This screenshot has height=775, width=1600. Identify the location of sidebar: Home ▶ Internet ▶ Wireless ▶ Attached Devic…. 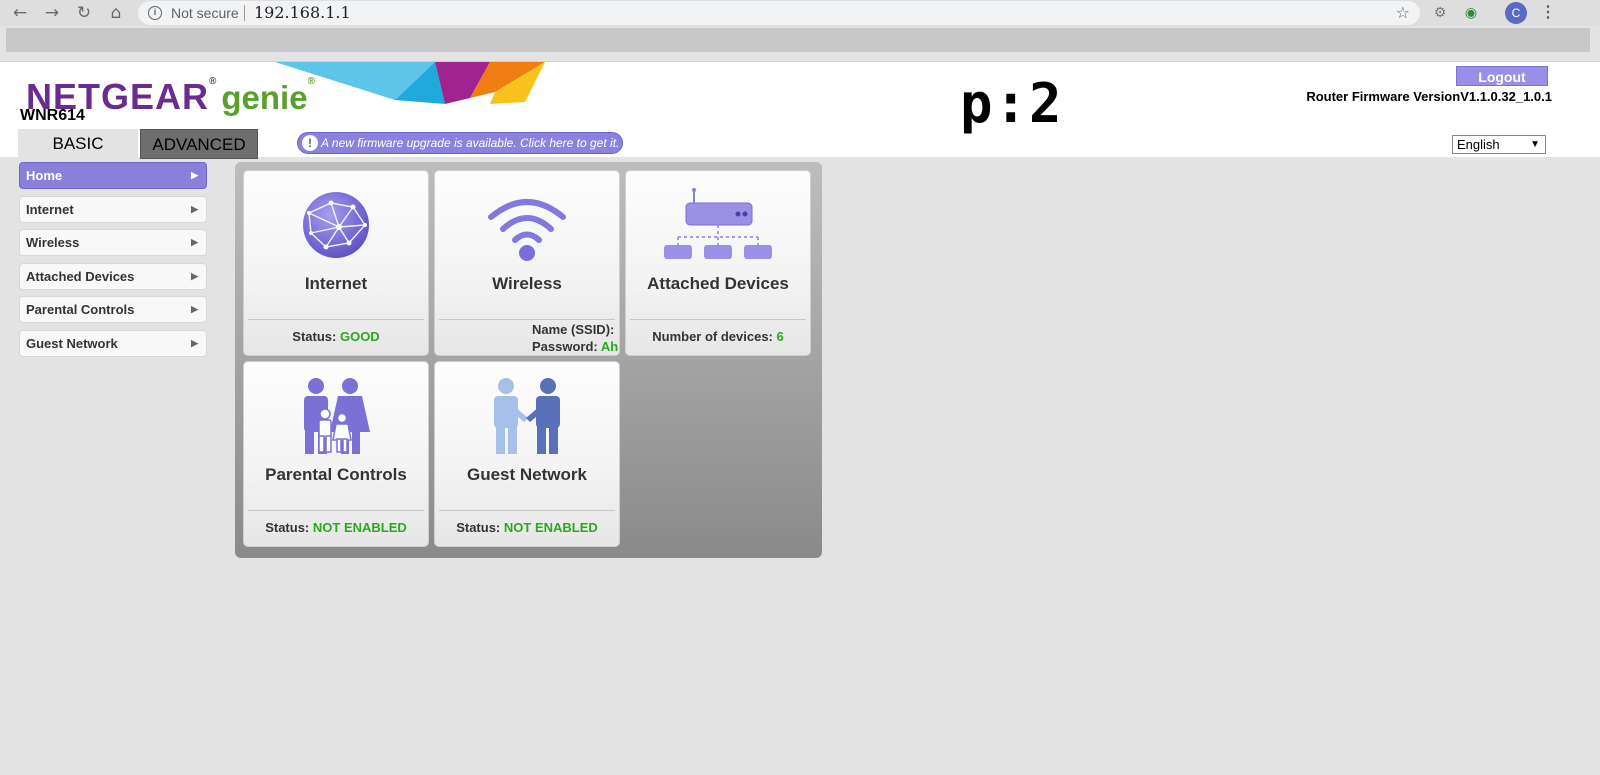
(113, 262).